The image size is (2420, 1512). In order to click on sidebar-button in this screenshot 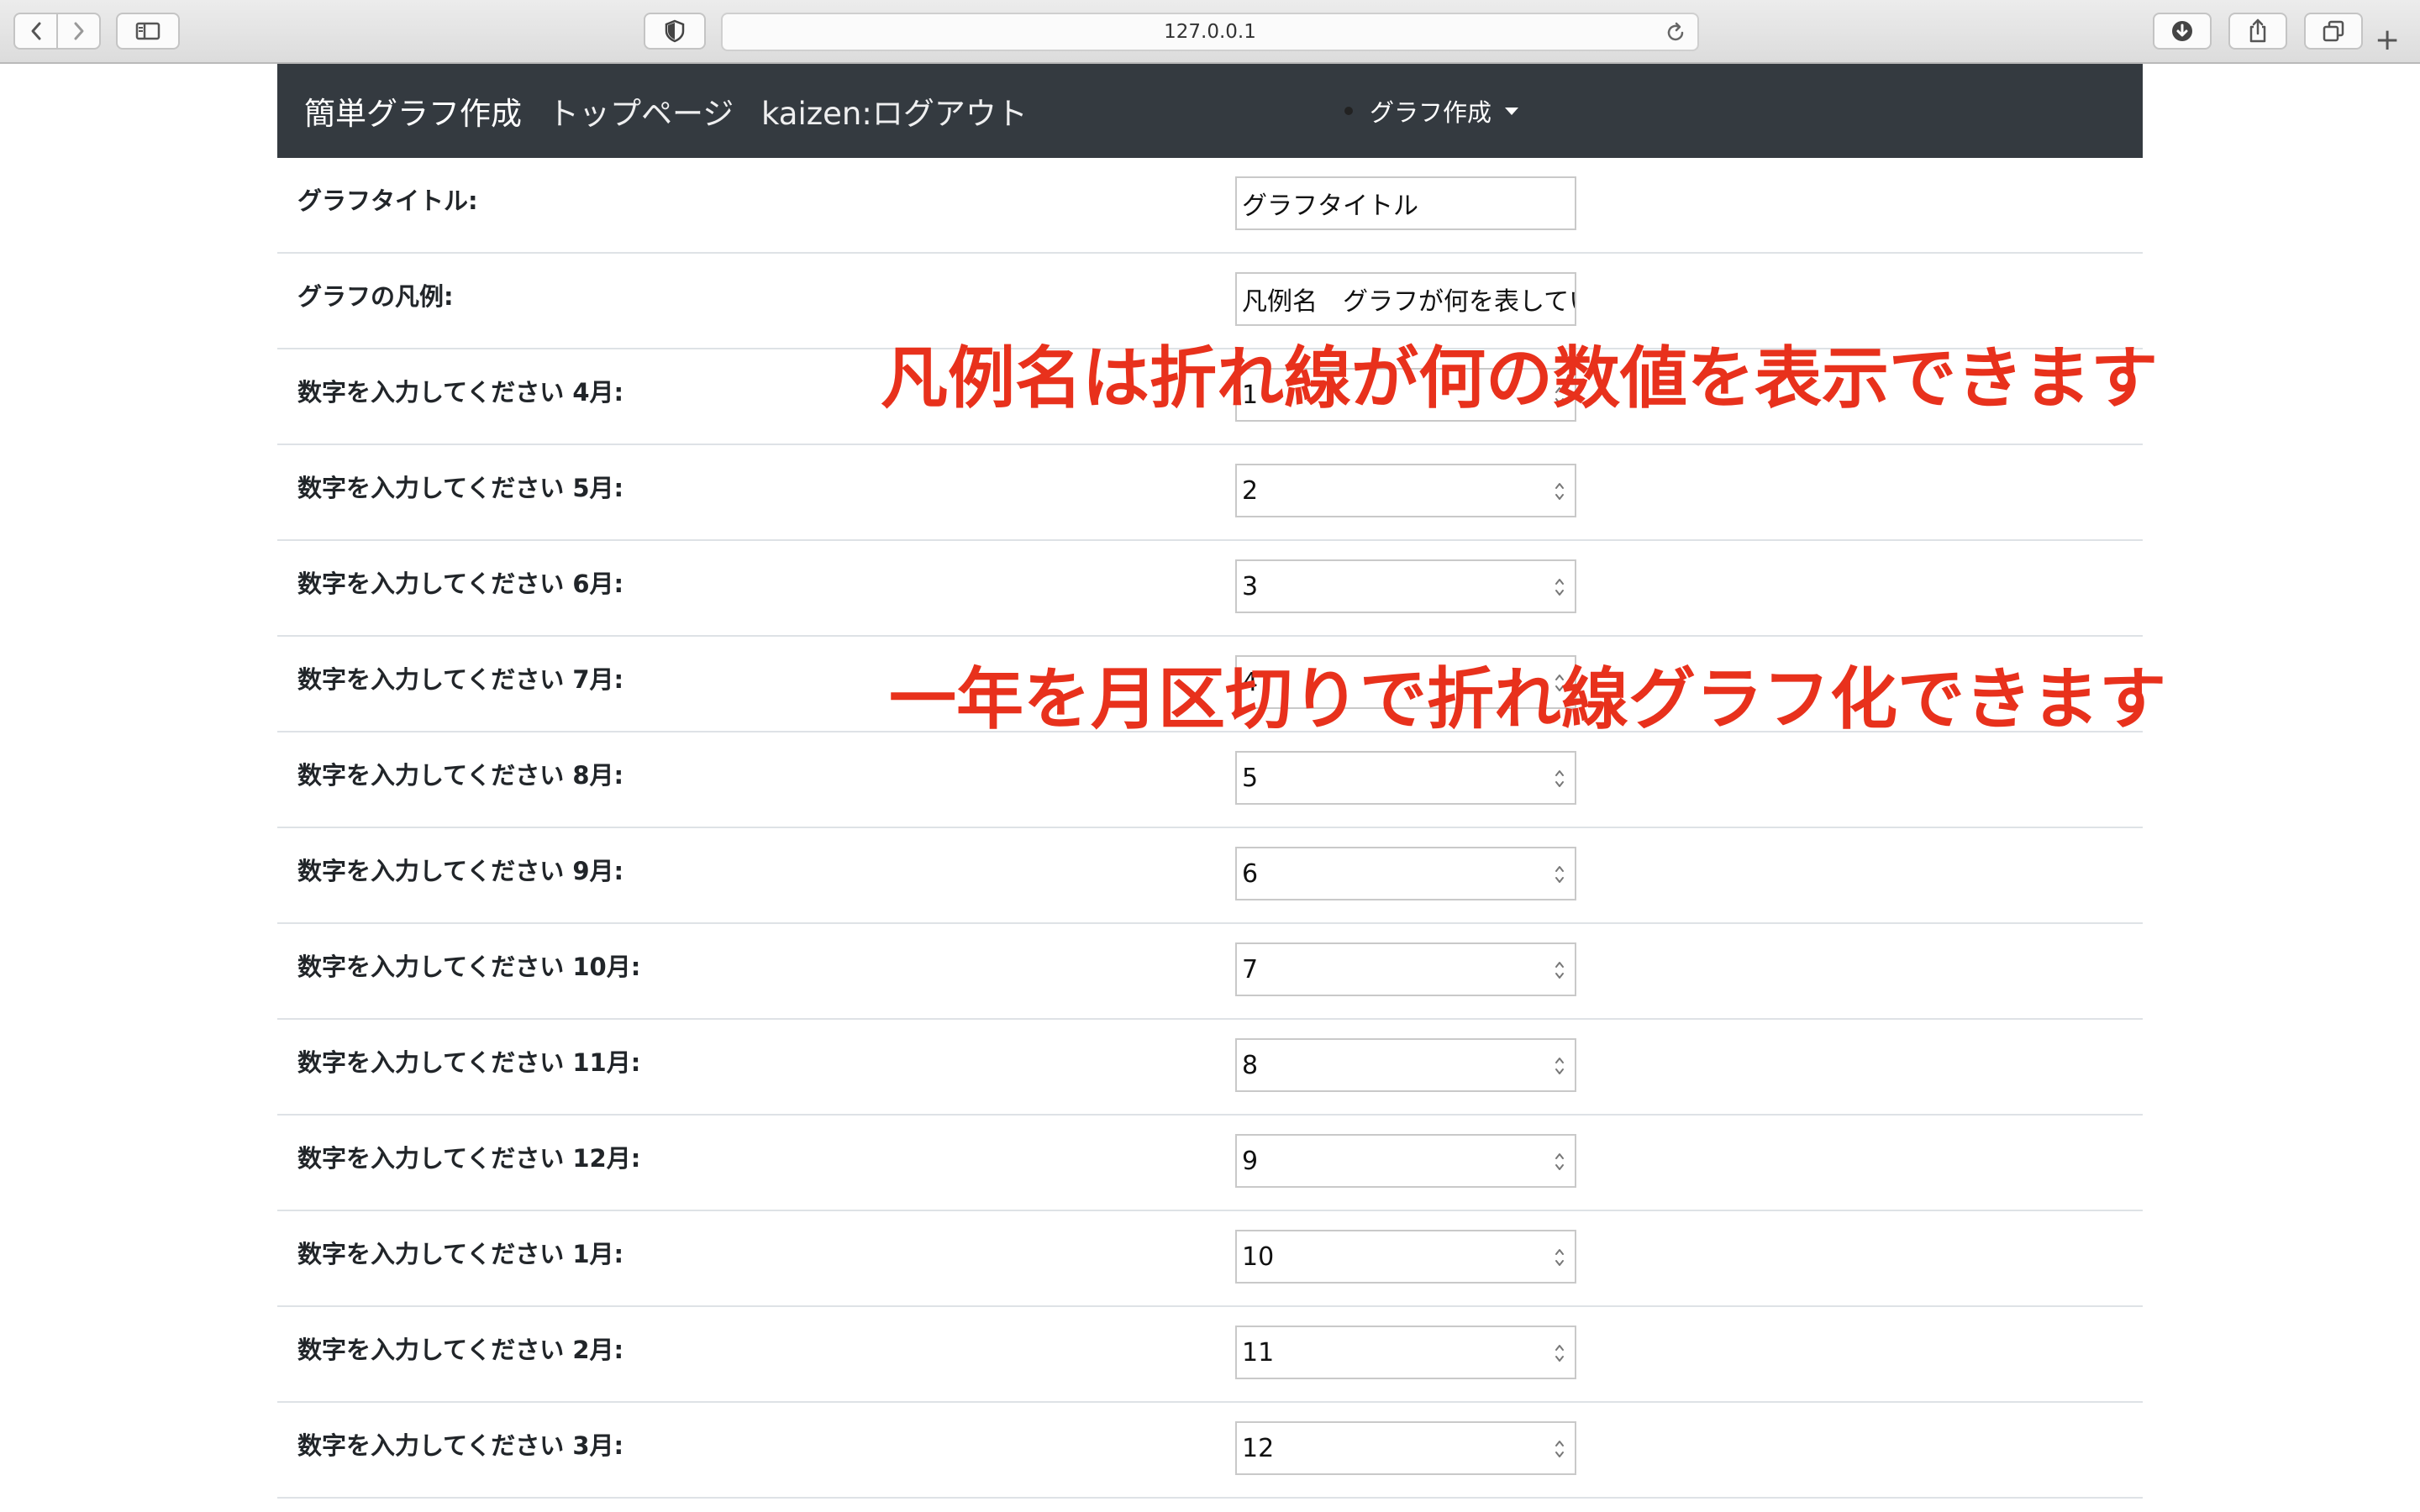, I will do `click(148, 31)`.